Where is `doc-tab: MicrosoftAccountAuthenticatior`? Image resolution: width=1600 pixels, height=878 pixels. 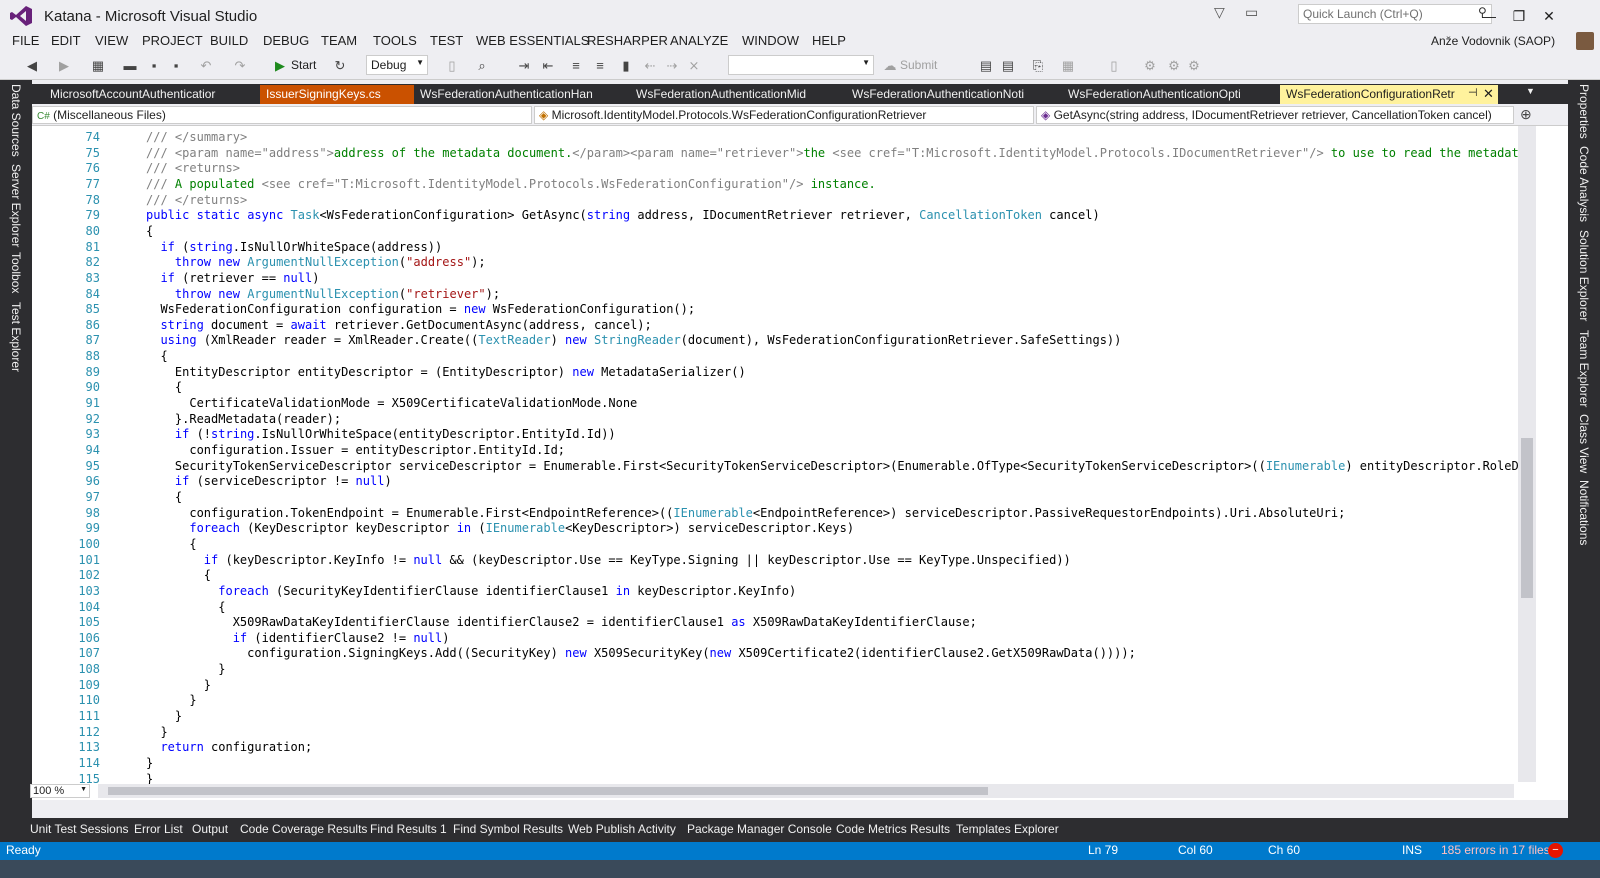
doc-tab: MicrosoftAccountAuthenticatior is located at coordinates (150, 94).